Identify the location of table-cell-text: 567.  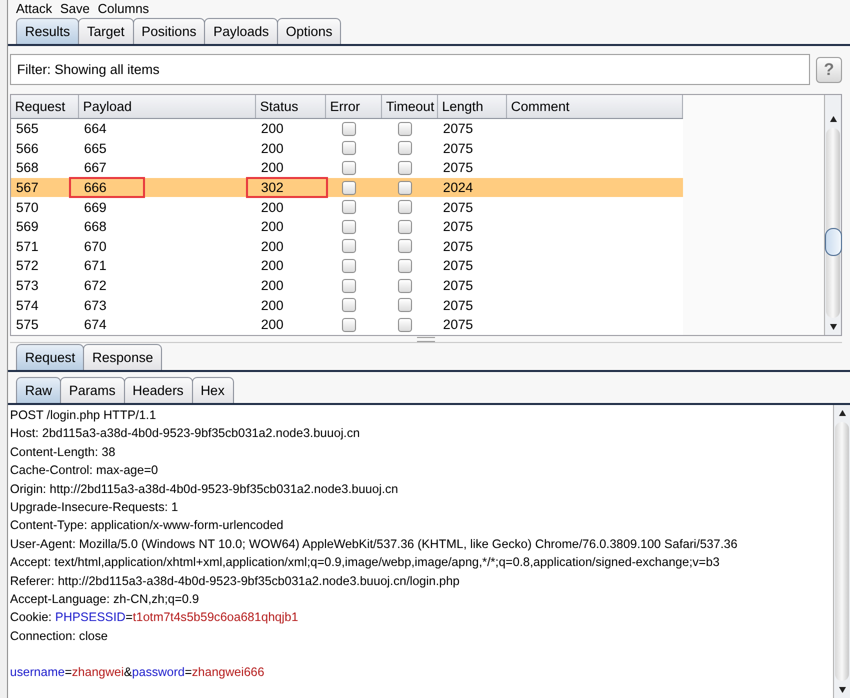
(27, 188).